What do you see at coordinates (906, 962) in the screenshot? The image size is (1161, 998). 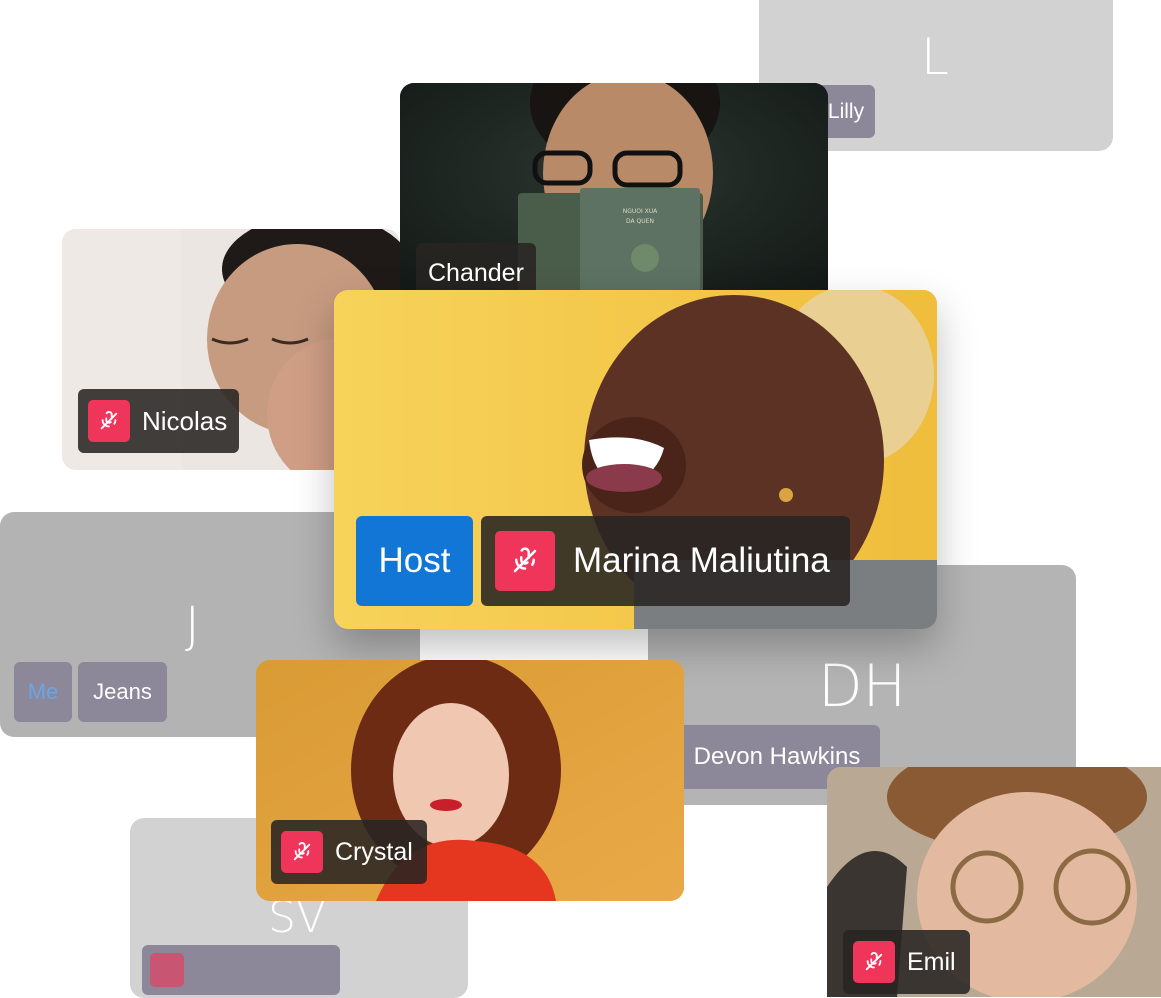 I see `name-label-emil: Emil` at bounding box center [906, 962].